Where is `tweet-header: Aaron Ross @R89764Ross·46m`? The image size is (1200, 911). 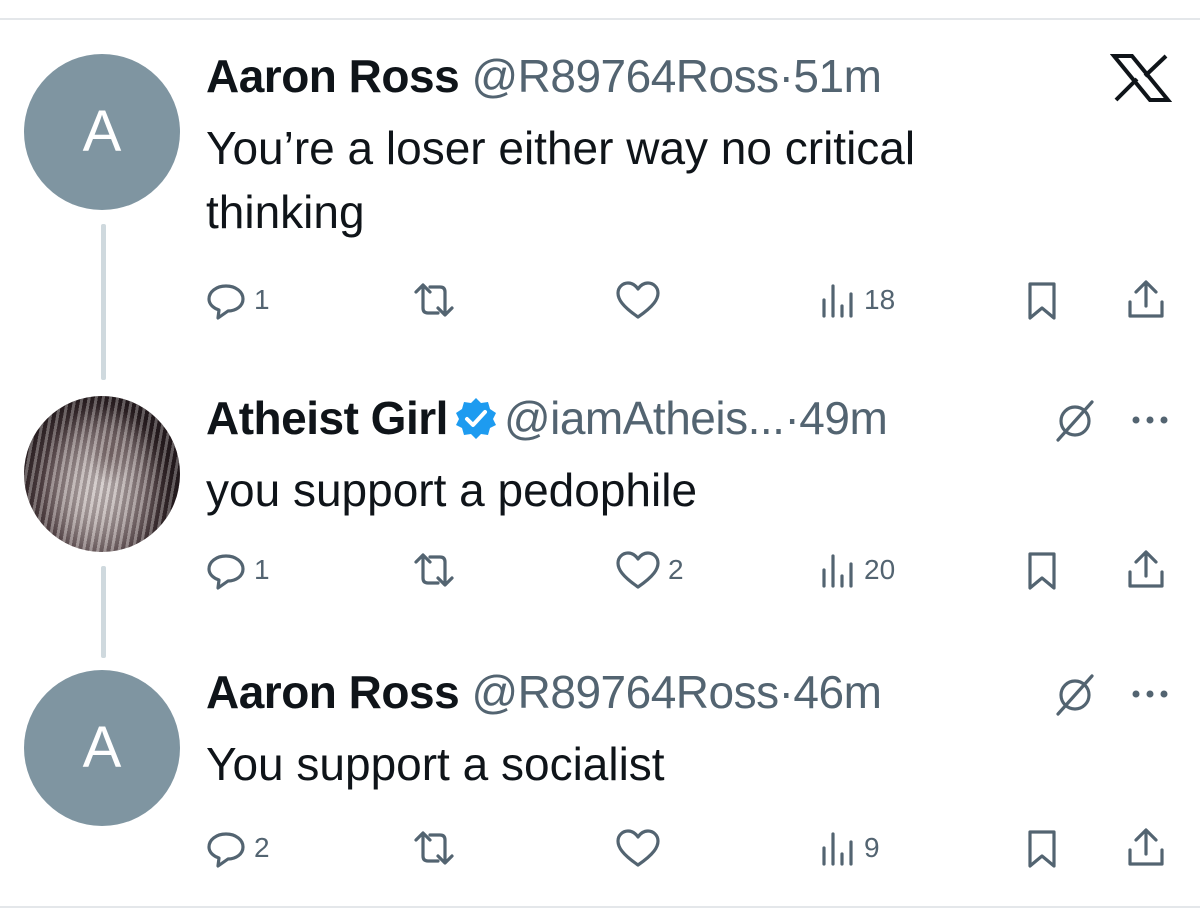
tweet-header: Aaron Ross @R89764Ross·46m is located at coordinates (544, 692).